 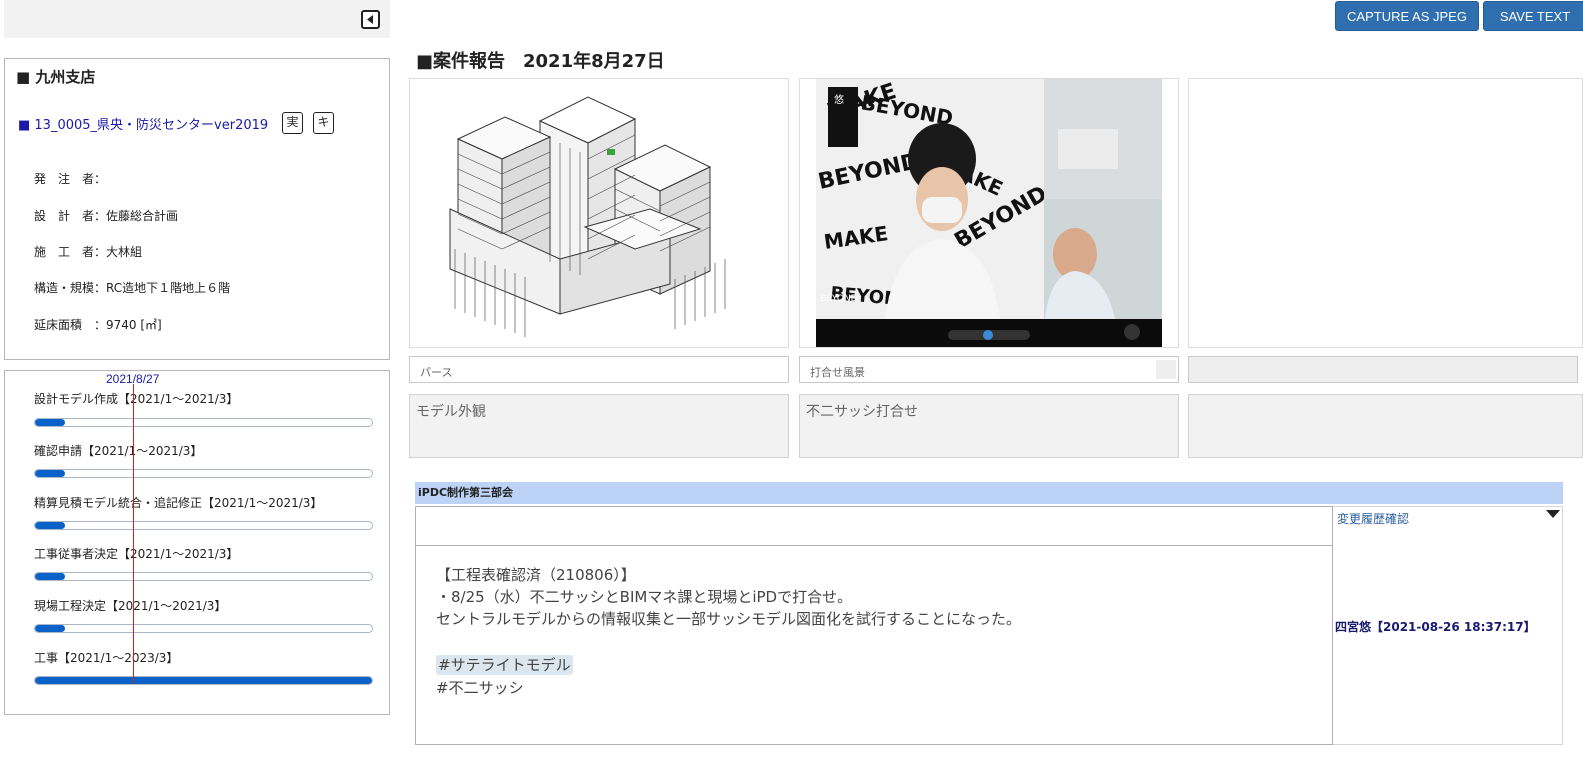 I want to click on comment-input, so click(x=874, y=526).